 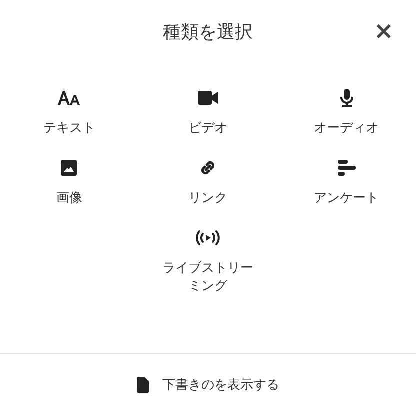 What do you see at coordinates (384, 31) in the screenshot?
I see `close-button: ×` at bounding box center [384, 31].